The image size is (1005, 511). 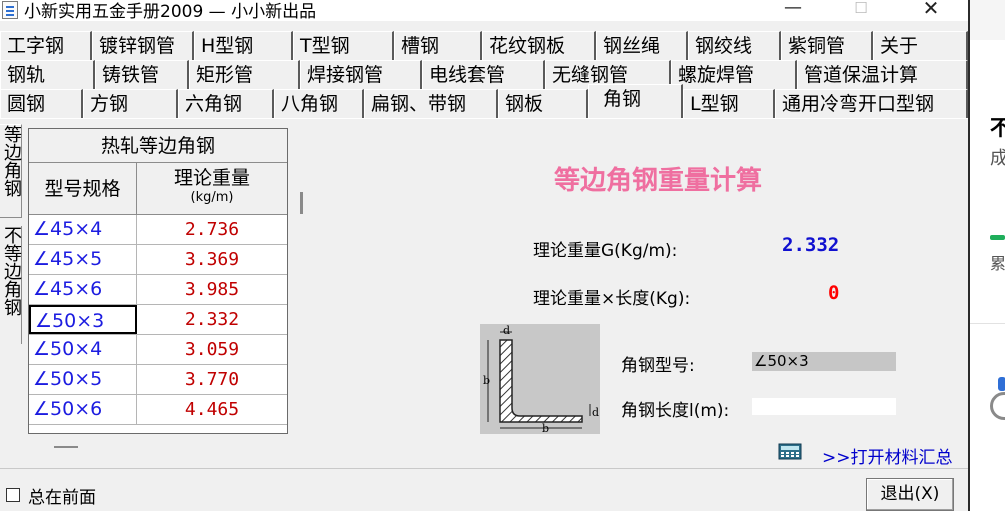 What do you see at coordinates (734, 45) in the screenshot?
I see `tab-strand: 钢绞线` at bounding box center [734, 45].